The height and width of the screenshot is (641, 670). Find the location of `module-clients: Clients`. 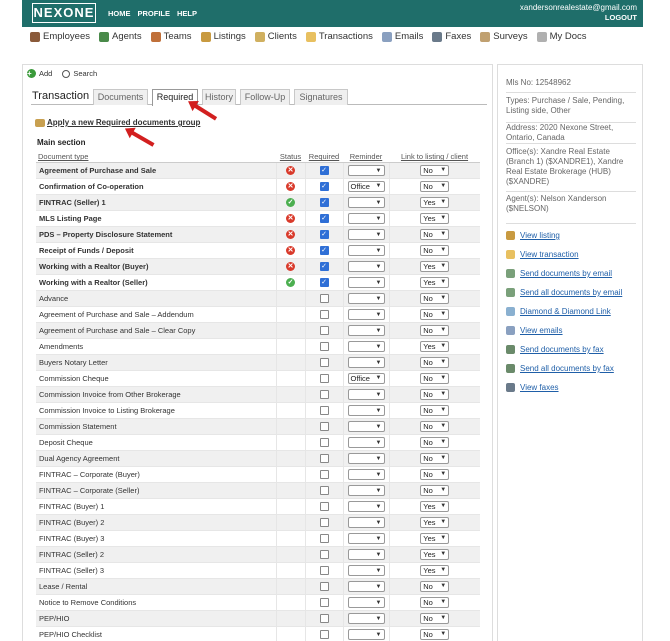

module-clients: Clients is located at coordinates (275, 36).